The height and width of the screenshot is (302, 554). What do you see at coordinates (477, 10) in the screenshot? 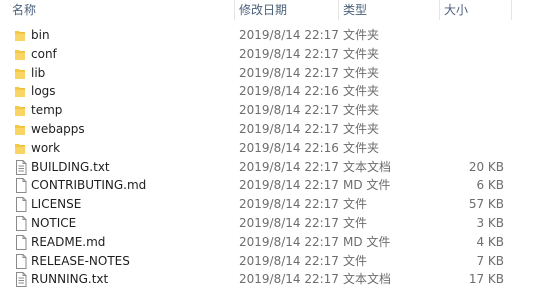
I see `column-header-size: 大小` at bounding box center [477, 10].